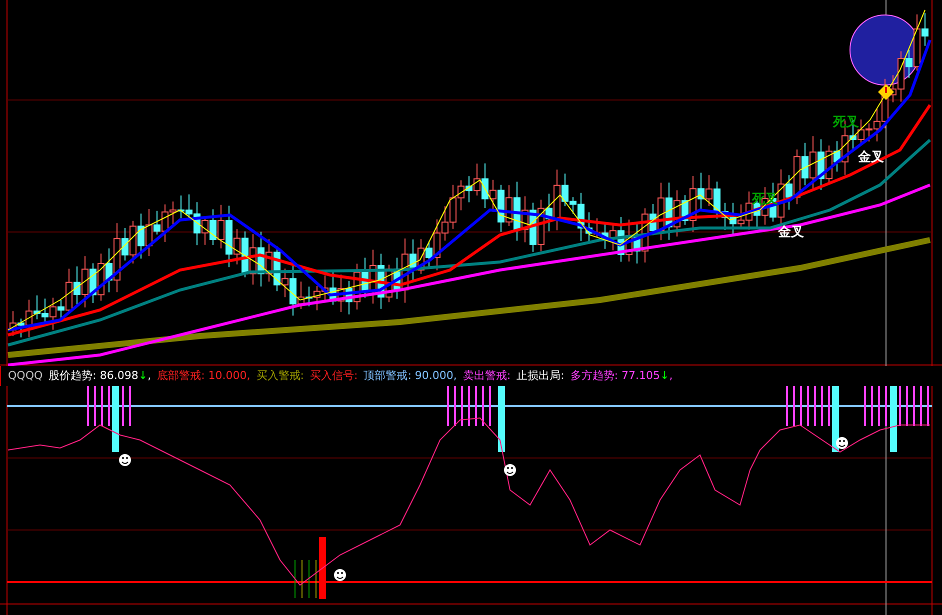  I want to click on chart-annotation: 死叉, so click(846, 122).